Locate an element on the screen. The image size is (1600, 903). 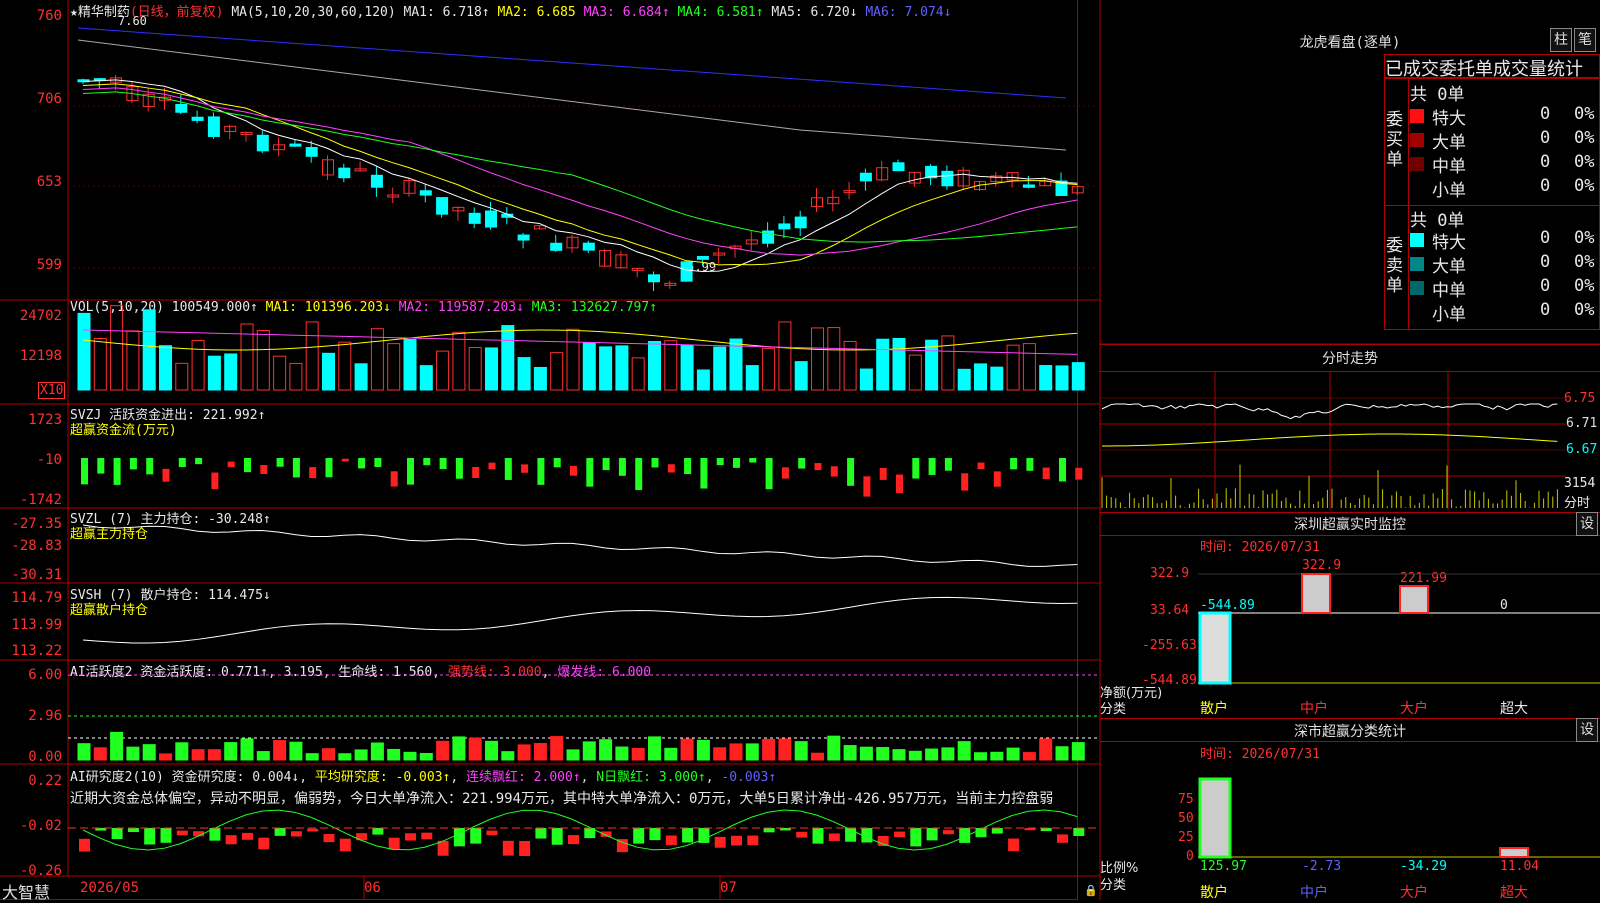
retail-ratio-bar is located at coordinates (1215, 818).